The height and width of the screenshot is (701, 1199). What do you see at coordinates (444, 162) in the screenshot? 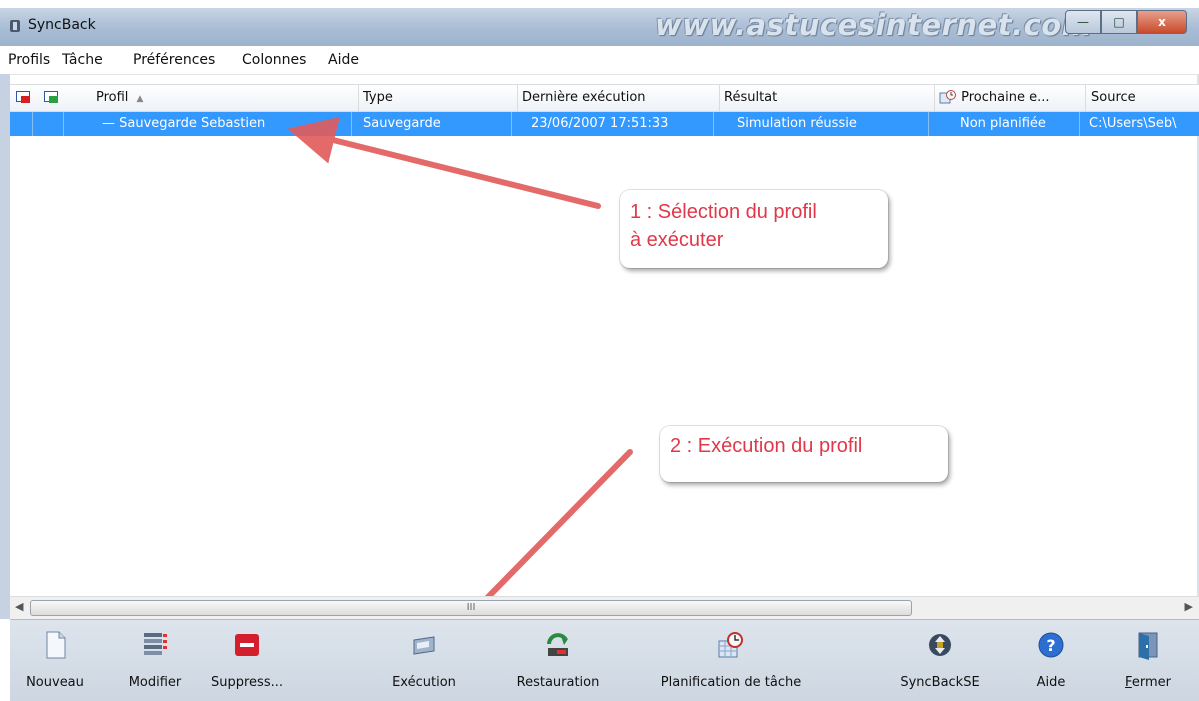
I see `arrow-to-profile` at bounding box center [444, 162].